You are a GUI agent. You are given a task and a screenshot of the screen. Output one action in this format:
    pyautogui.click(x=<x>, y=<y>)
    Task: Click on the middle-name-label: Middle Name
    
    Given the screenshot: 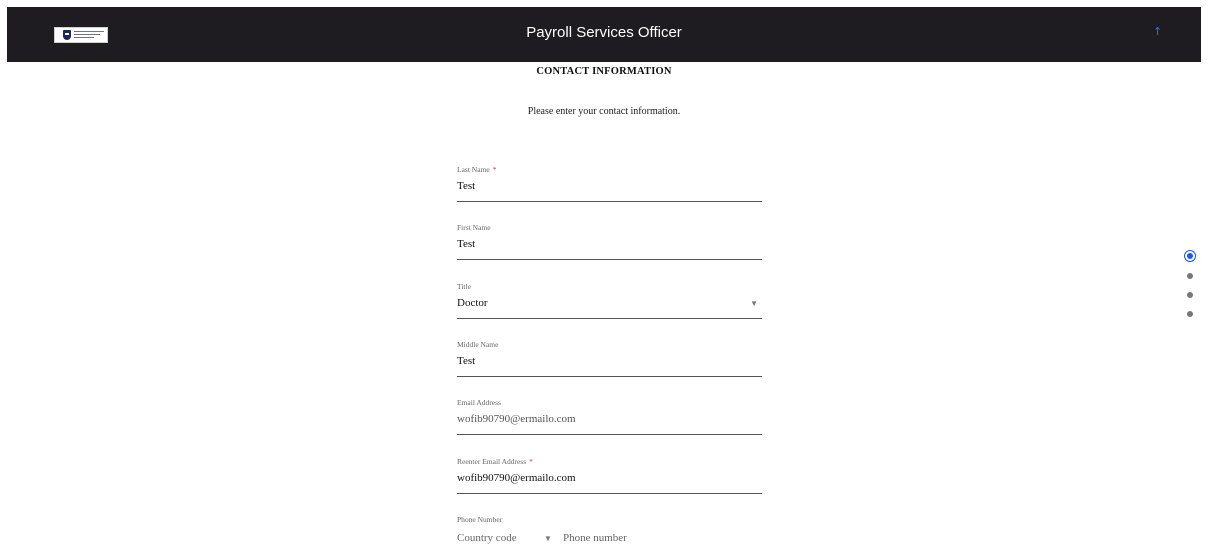 What is the action you would take?
    pyautogui.click(x=478, y=344)
    